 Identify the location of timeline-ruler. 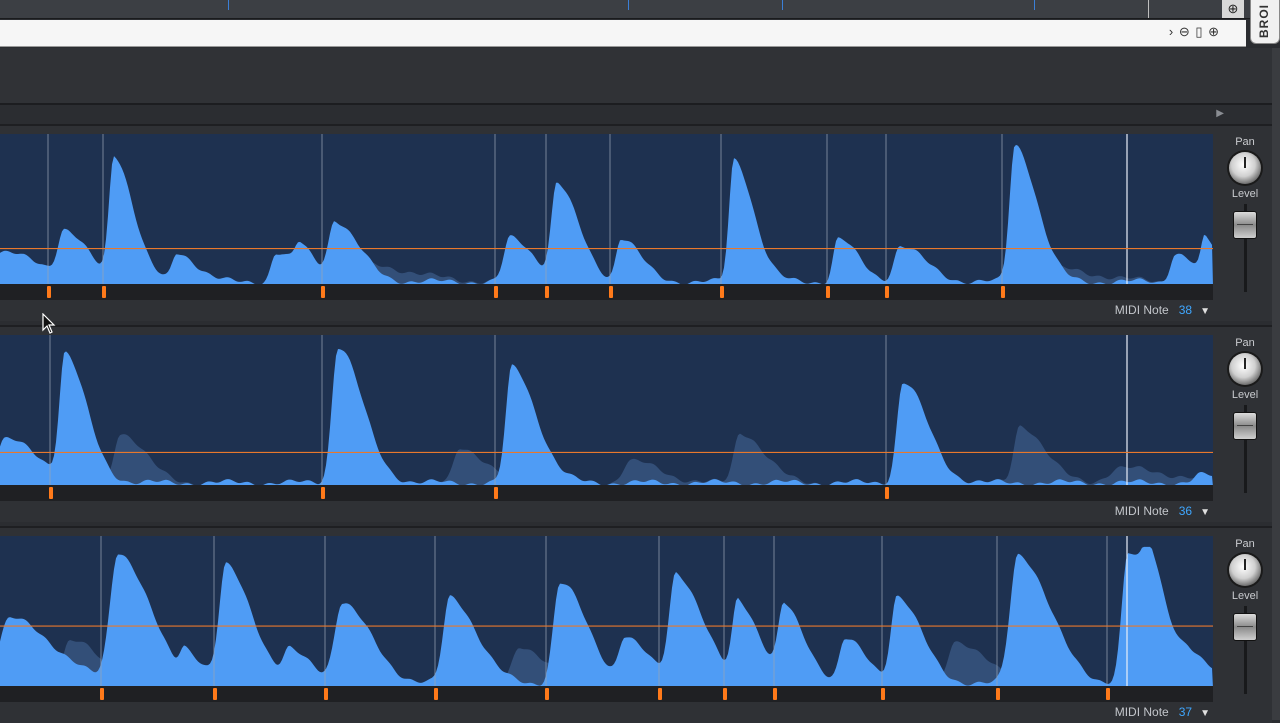
(625, 9).